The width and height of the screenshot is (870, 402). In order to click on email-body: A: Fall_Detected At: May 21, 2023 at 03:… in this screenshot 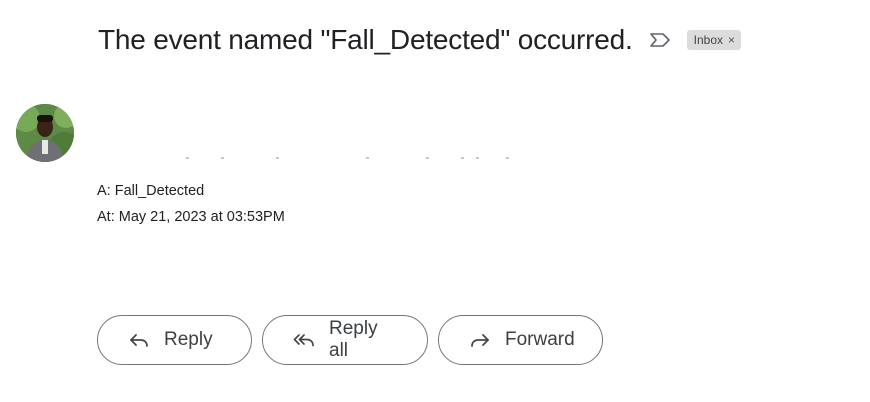, I will do `click(191, 204)`.